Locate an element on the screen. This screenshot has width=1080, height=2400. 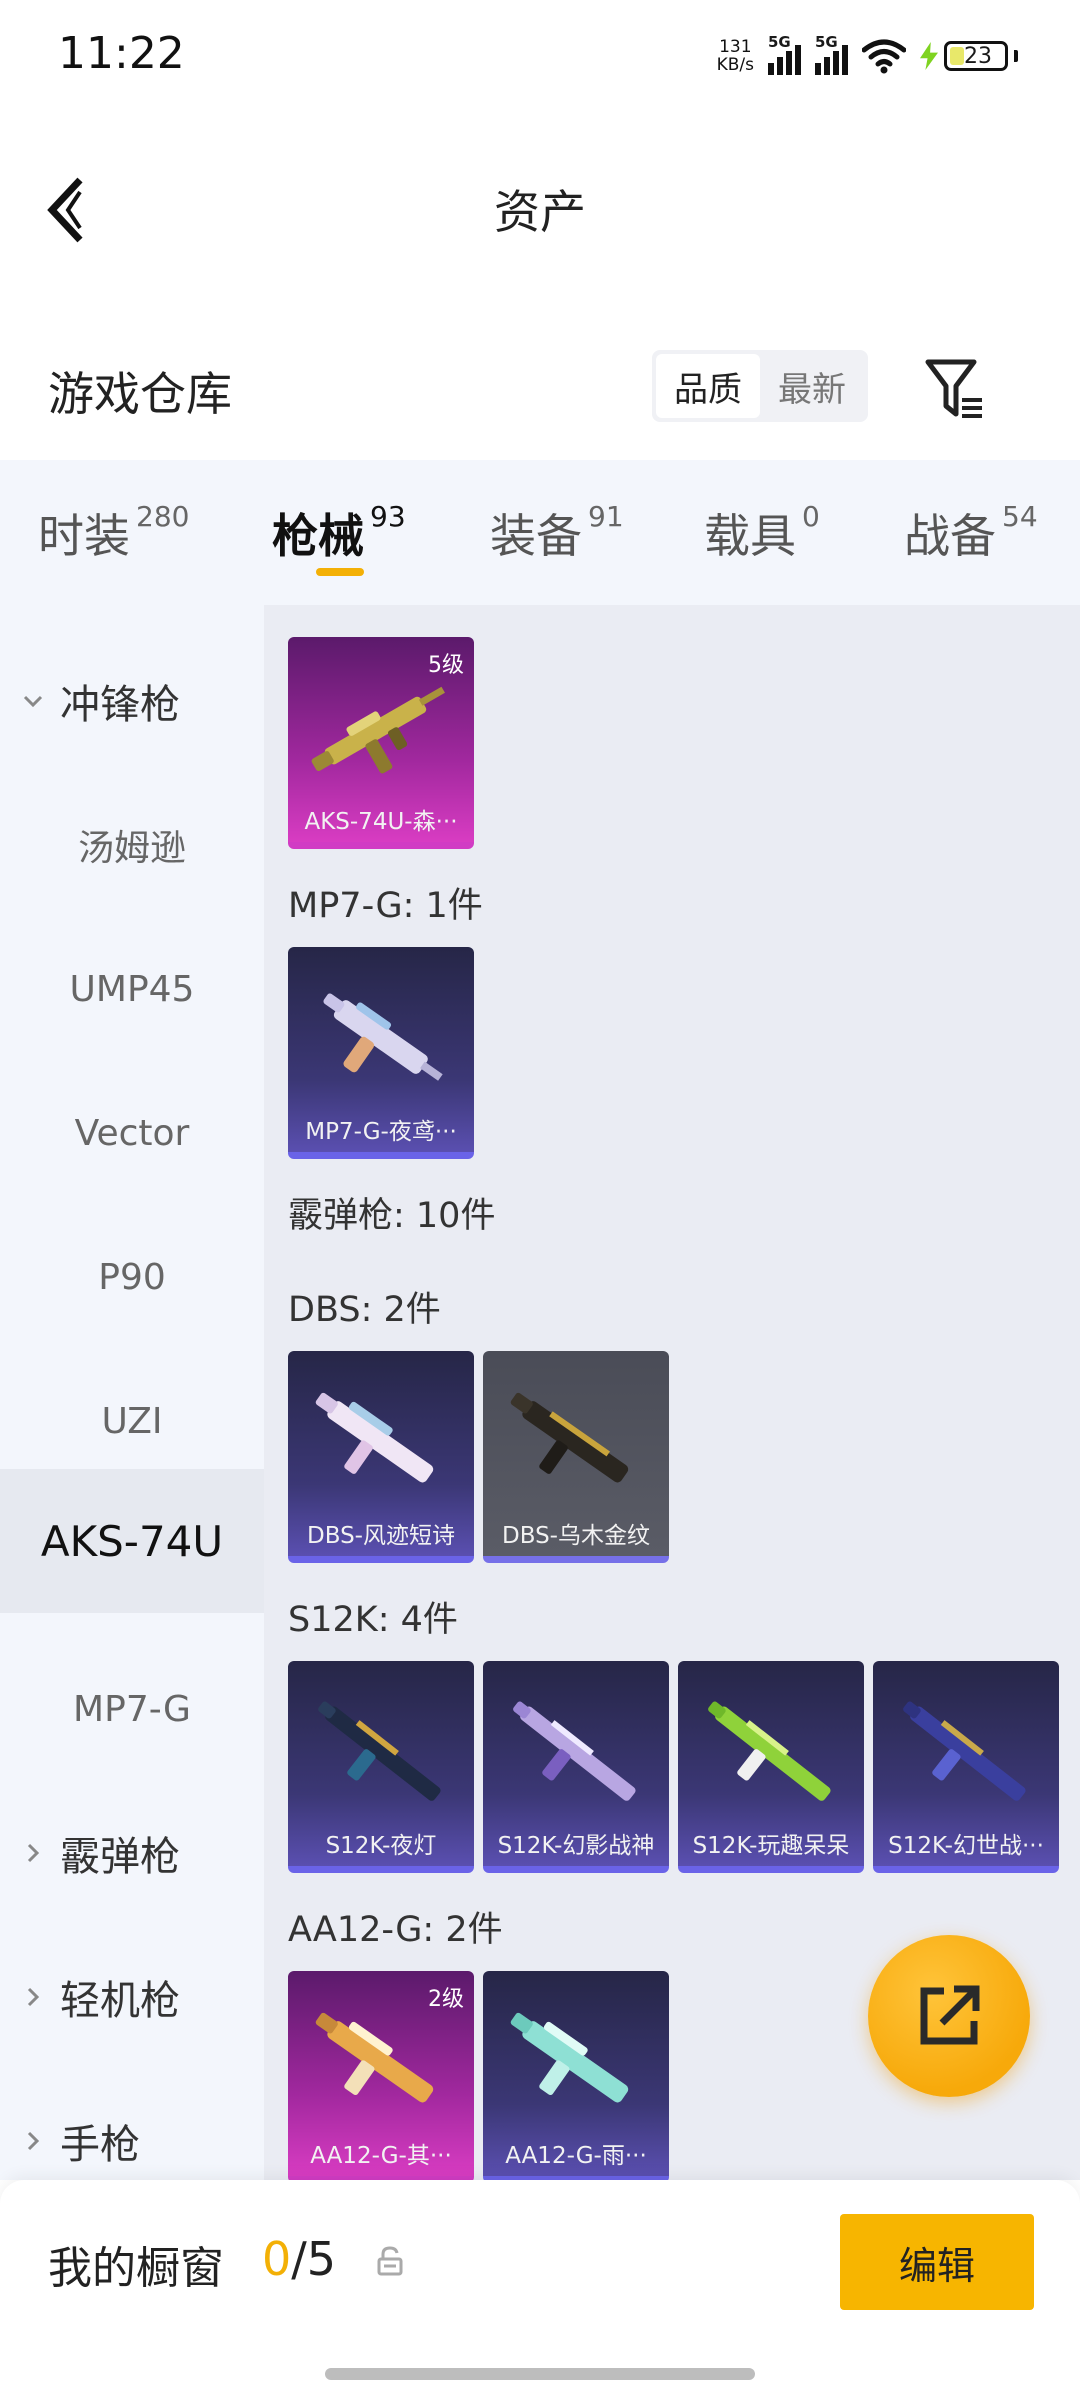
section-title: 霰弹枪: 10件 is located at coordinates (392, 1216).